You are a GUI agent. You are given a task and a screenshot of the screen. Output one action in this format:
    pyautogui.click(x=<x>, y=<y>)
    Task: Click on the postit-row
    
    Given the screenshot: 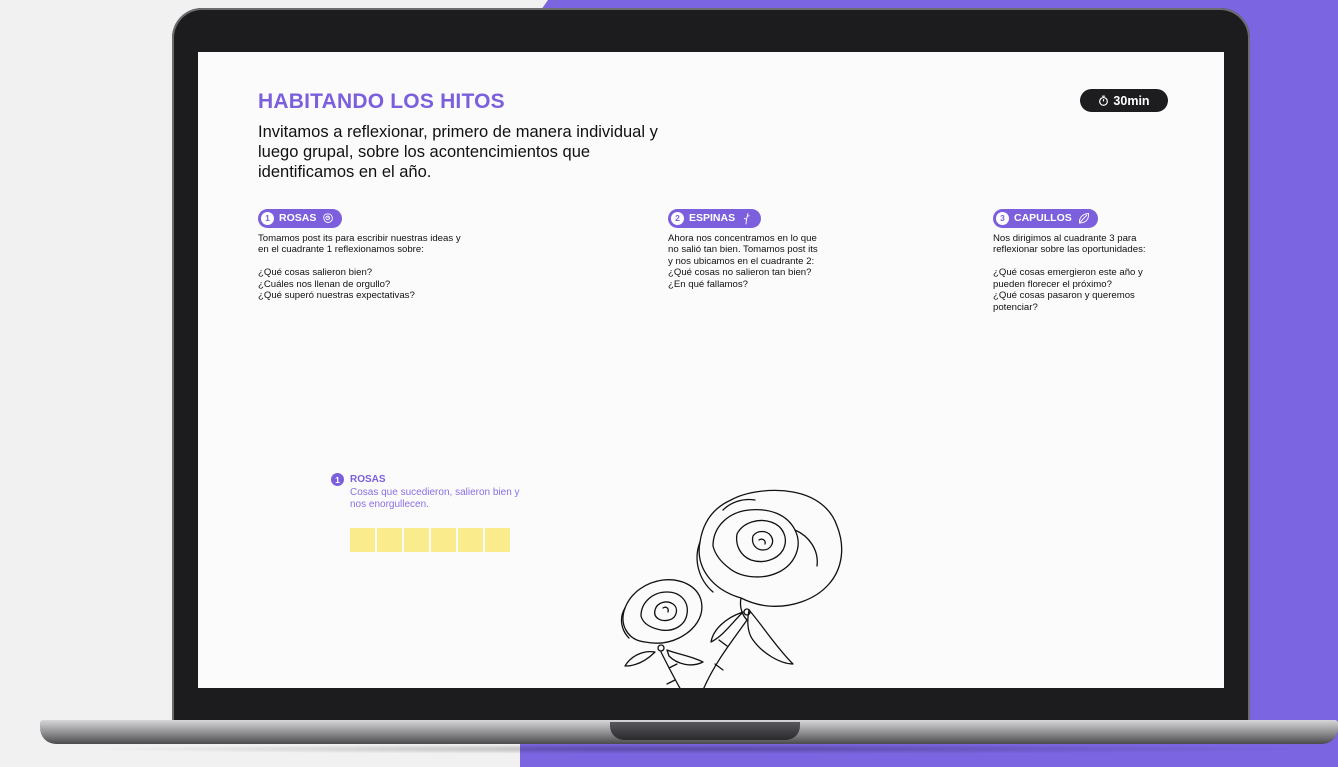 What is the action you would take?
    pyautogui.click(x=430, y=540)
    